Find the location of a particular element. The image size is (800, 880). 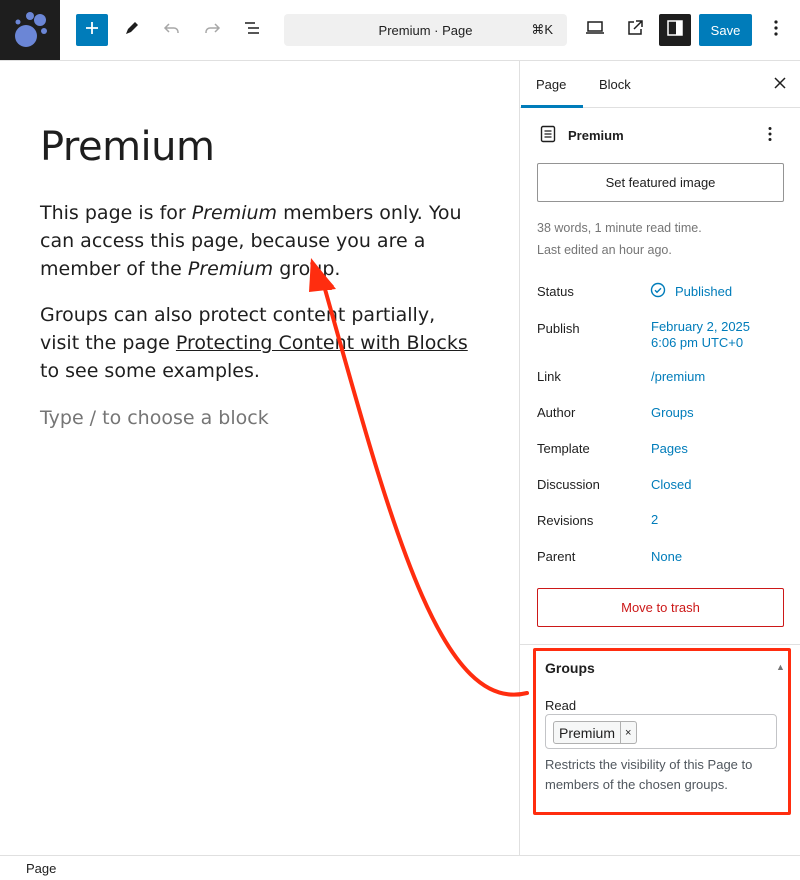

external-link-icon is located at coordinates (635, 30).